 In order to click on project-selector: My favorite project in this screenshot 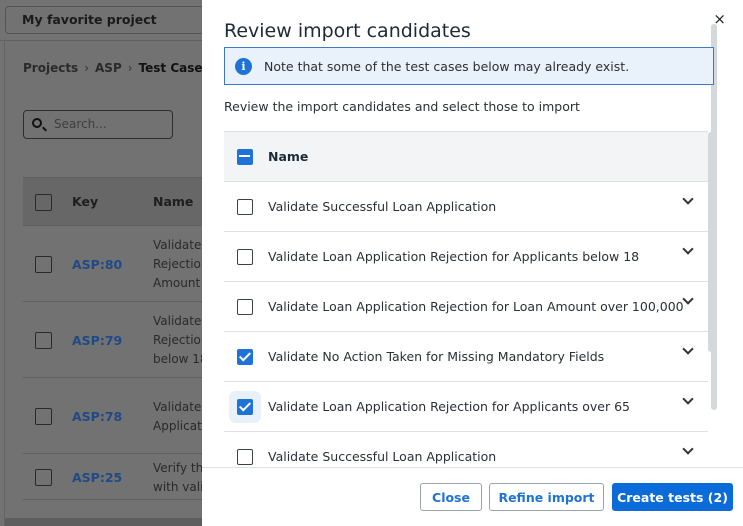, I will do `click(112, 20)`.